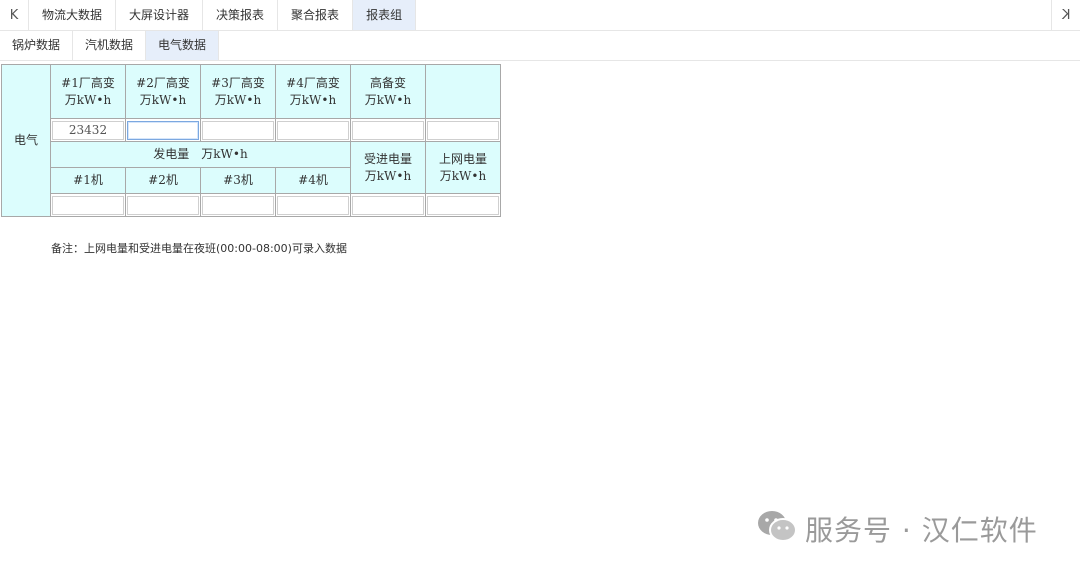 Image resolution: width=1080 pixels, height=572 pixels. What do you see at coordinates (387, 82) in the screenshot?
I see `header-line: 高备变` at bounding box center [387, 82].